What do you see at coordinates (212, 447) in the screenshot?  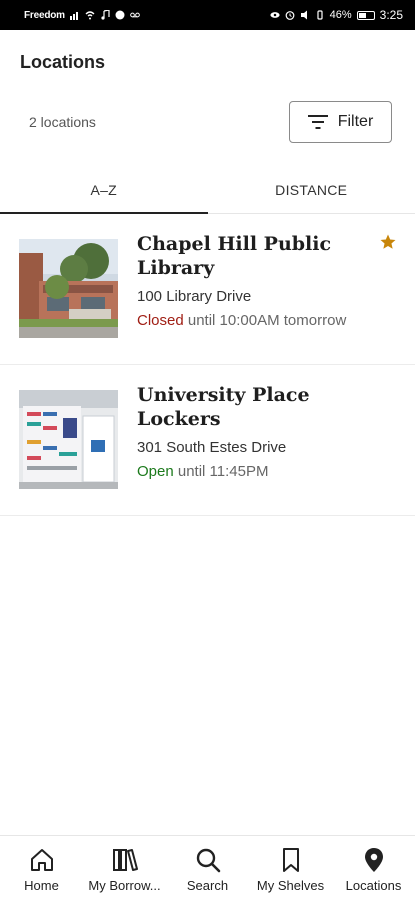 I see `location-address: 301 South Estes Drive` at bounding box center [212, 447].